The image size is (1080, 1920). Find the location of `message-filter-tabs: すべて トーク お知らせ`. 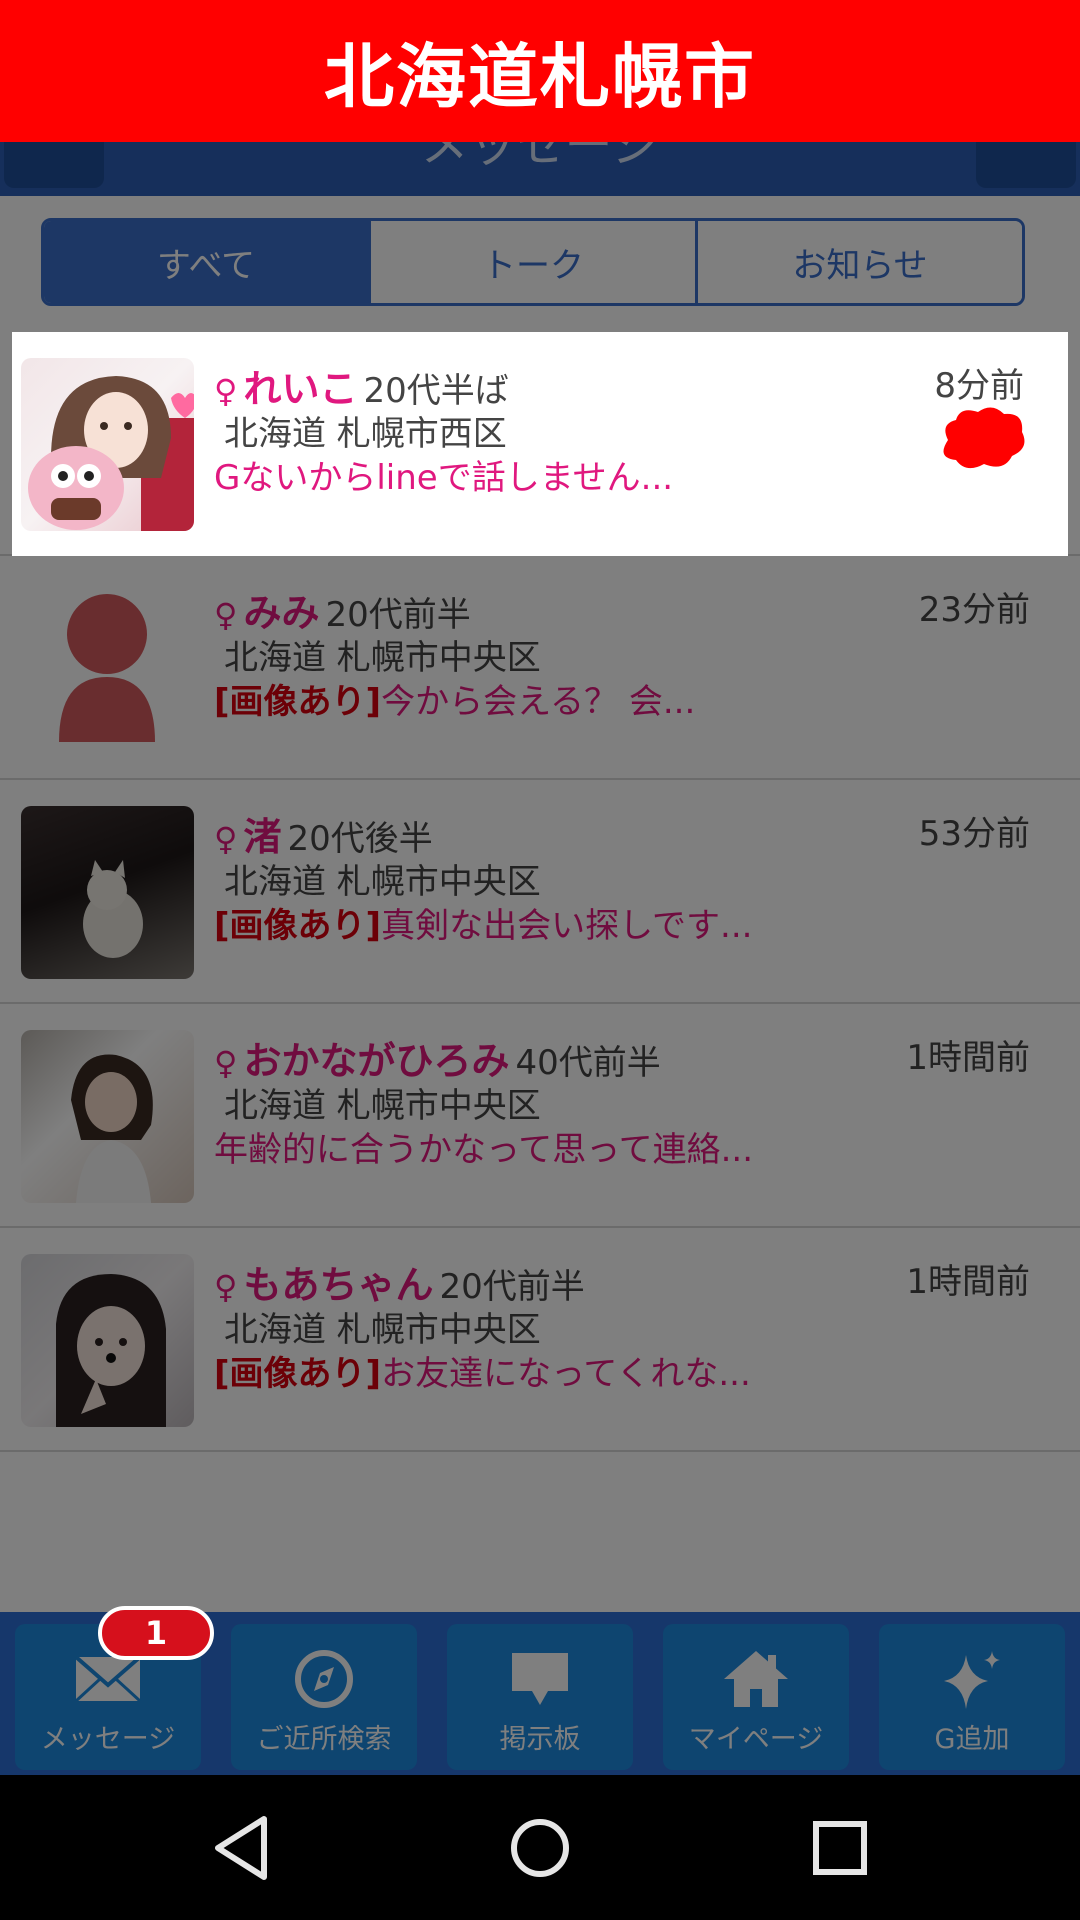

message-filter-tabs: すべて トーク お知らせ is located at coordinates (533, 262).